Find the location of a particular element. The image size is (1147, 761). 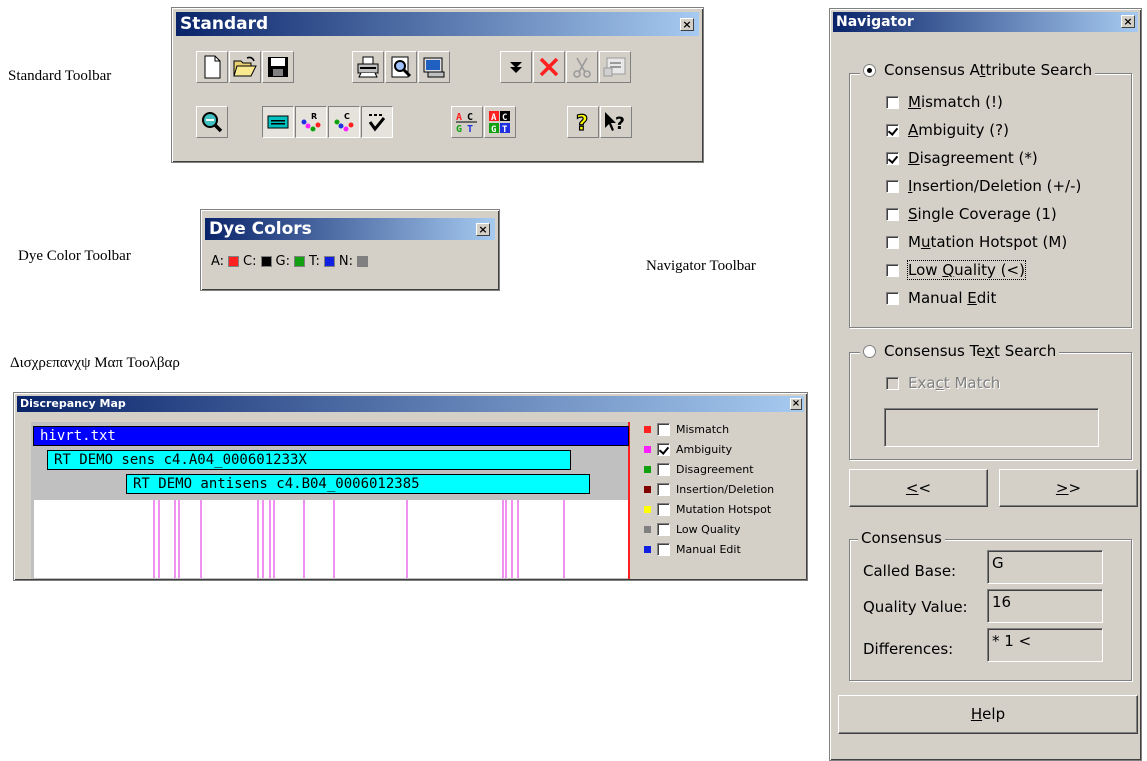

caption-discrepancy-toolbar: Δισχρεπανχψ Μαπ Τοολβαρ is located at coordinates (95, 363).